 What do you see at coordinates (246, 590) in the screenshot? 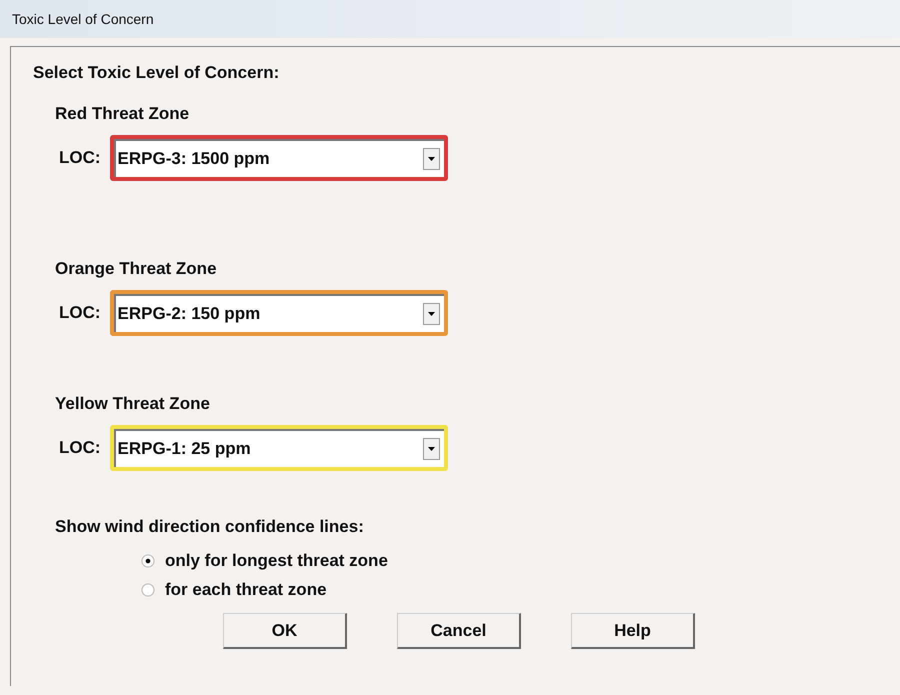
I see `radio-label: for each threat zone` at bounding box center [246, 590].